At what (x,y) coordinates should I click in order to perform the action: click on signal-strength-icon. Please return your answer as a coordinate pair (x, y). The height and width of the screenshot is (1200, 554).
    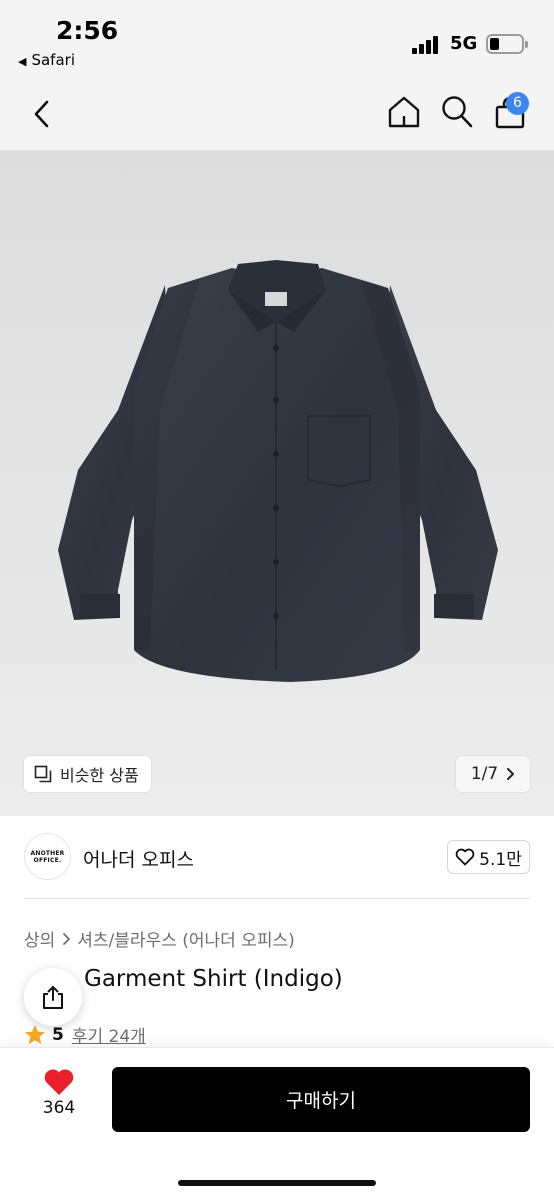
    Looking at the image, I should click on (427, 44).